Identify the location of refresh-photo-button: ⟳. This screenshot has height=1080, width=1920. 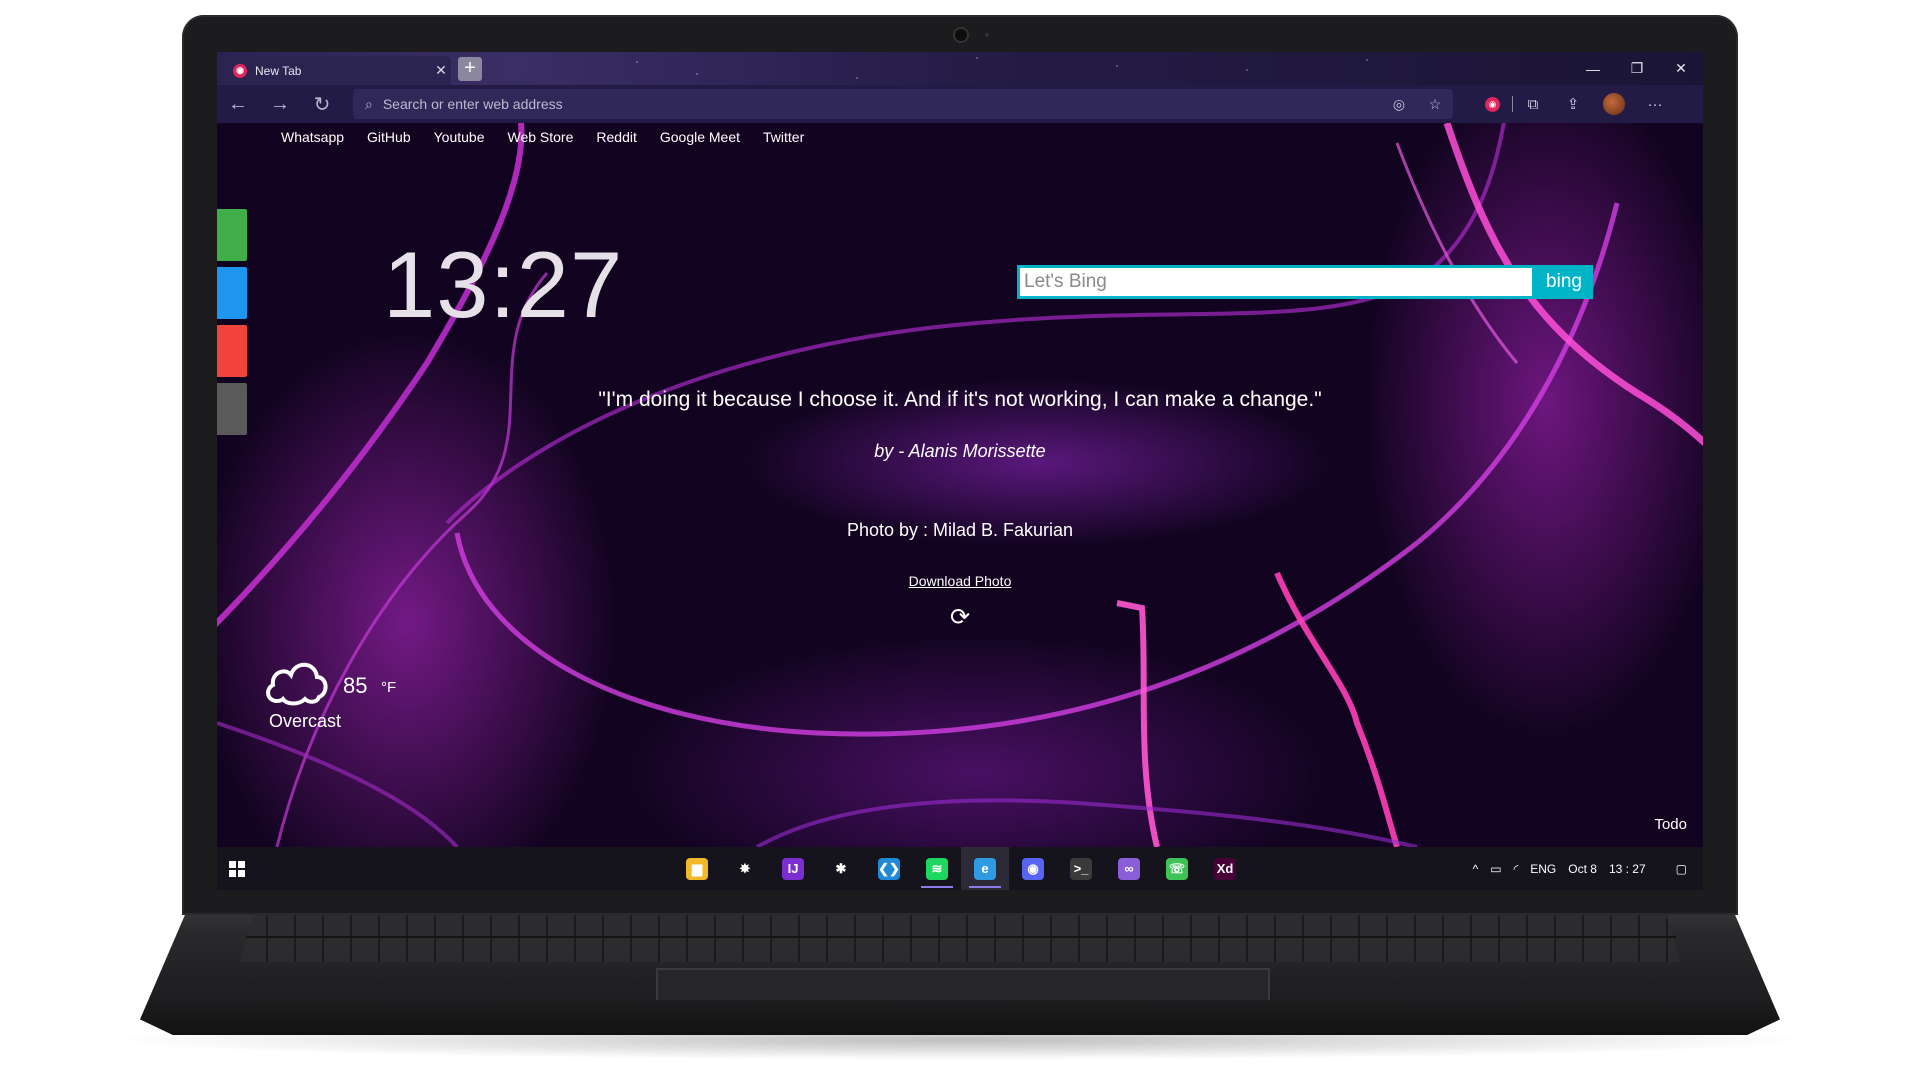
(960, 617).